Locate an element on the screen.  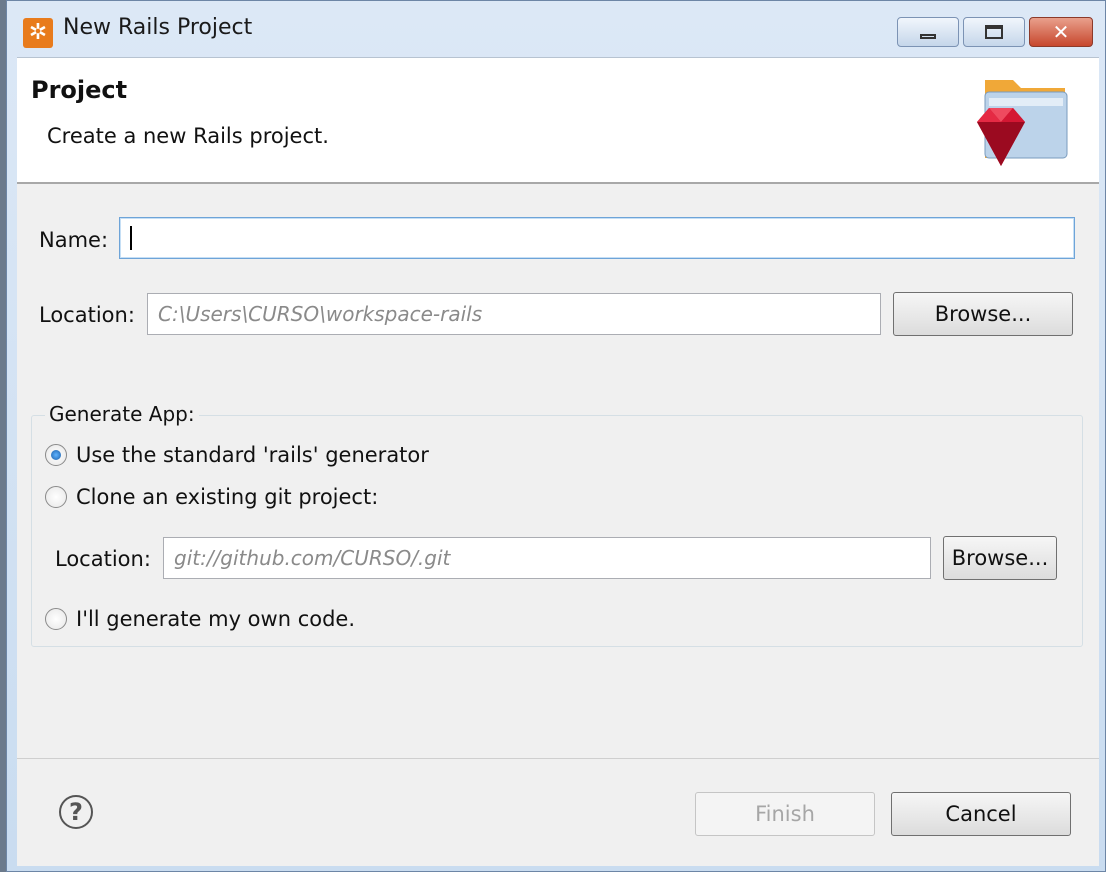
radio-button-checked is located at coordinates (56, 455).